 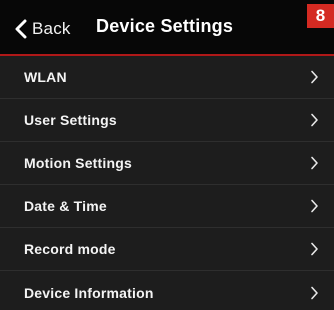 I want to click on menu-item-date-time: Date & Time, so click(x=167, y=206).